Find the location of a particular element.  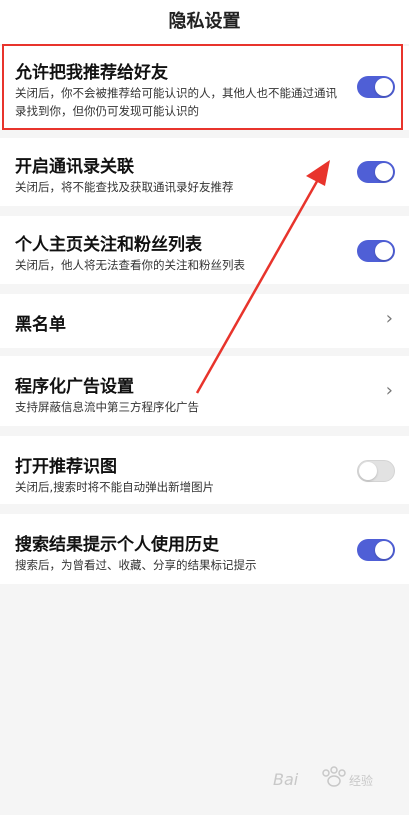

svg-text: Bai is located at coordinates (286, 779).